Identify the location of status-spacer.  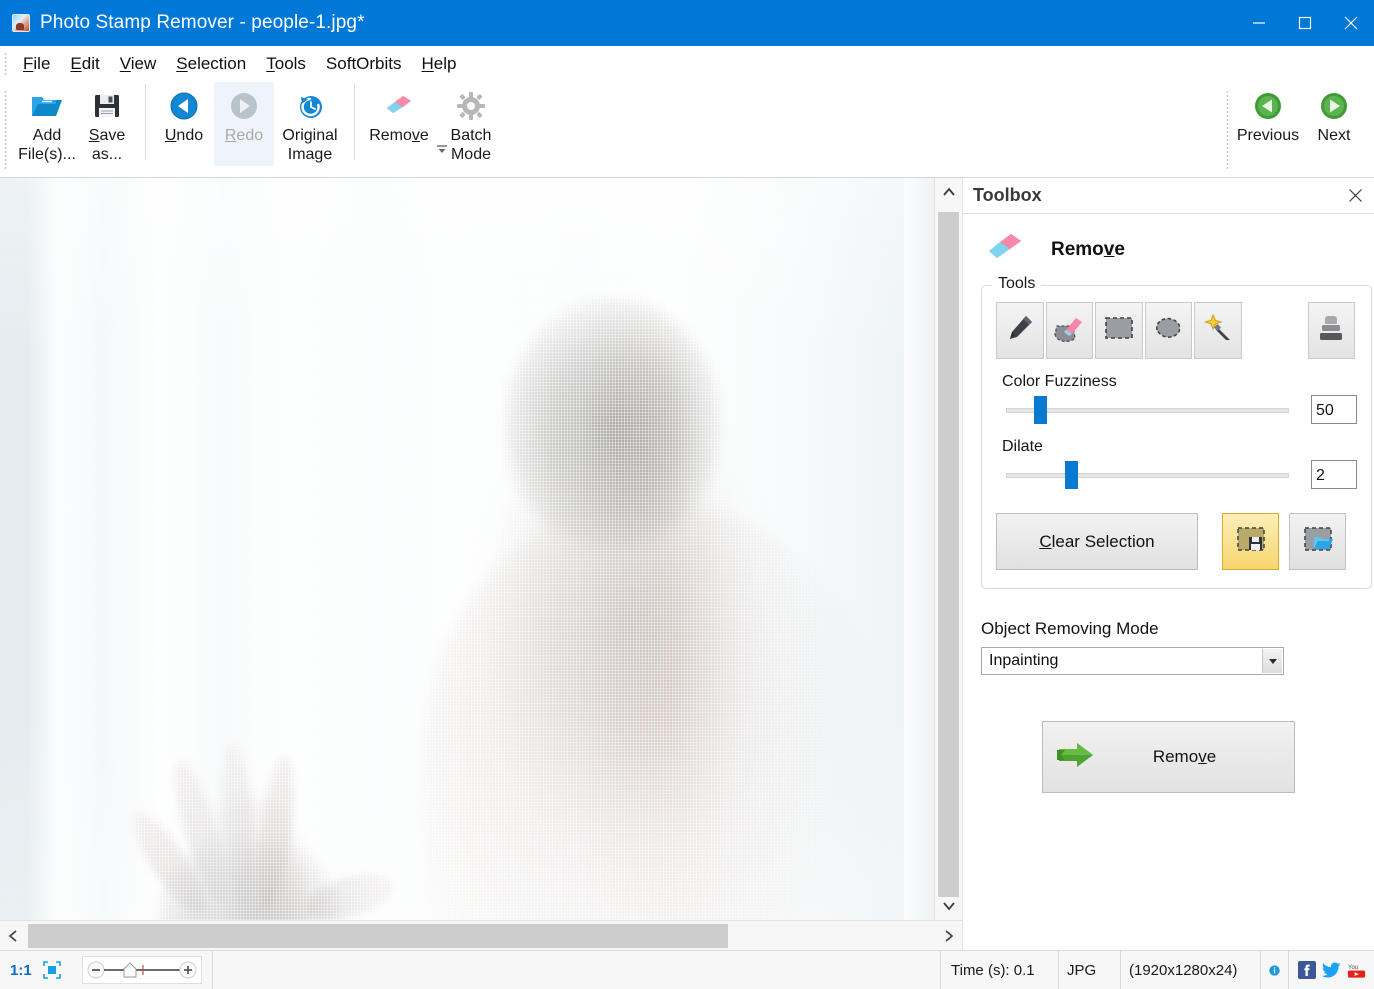
(577, 970).